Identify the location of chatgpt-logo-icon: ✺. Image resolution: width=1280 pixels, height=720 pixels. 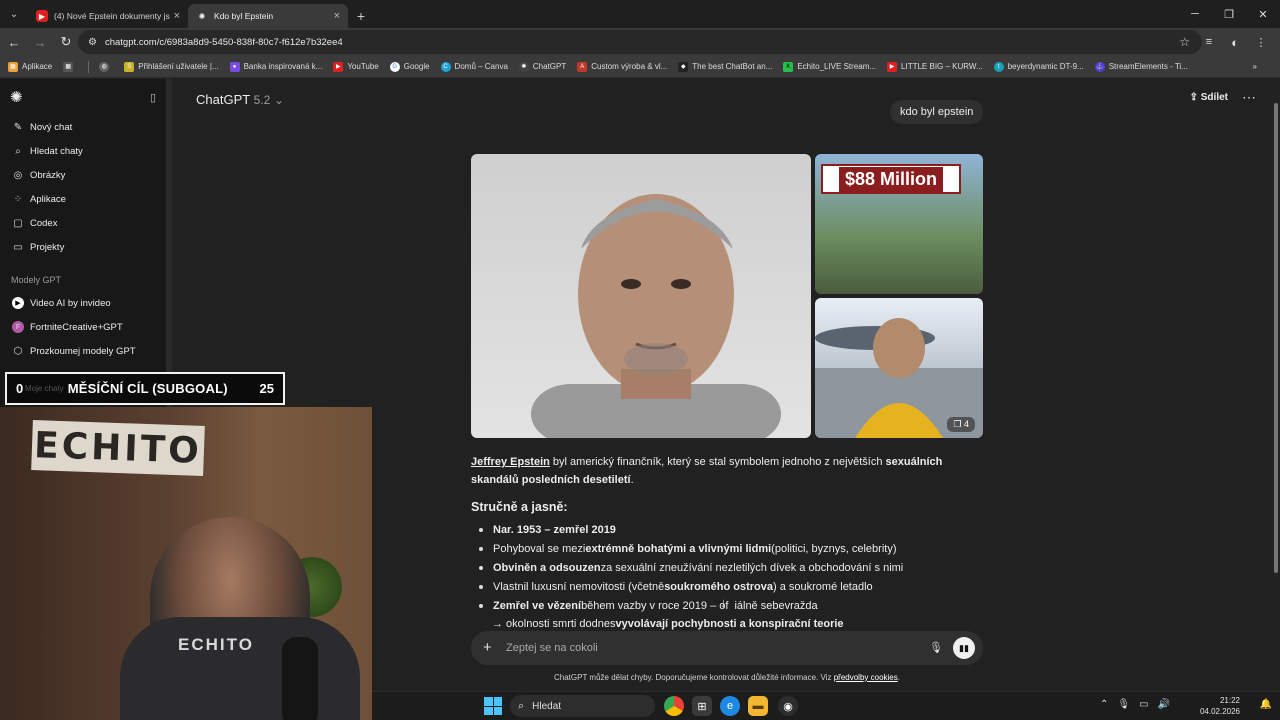
(16, 97).